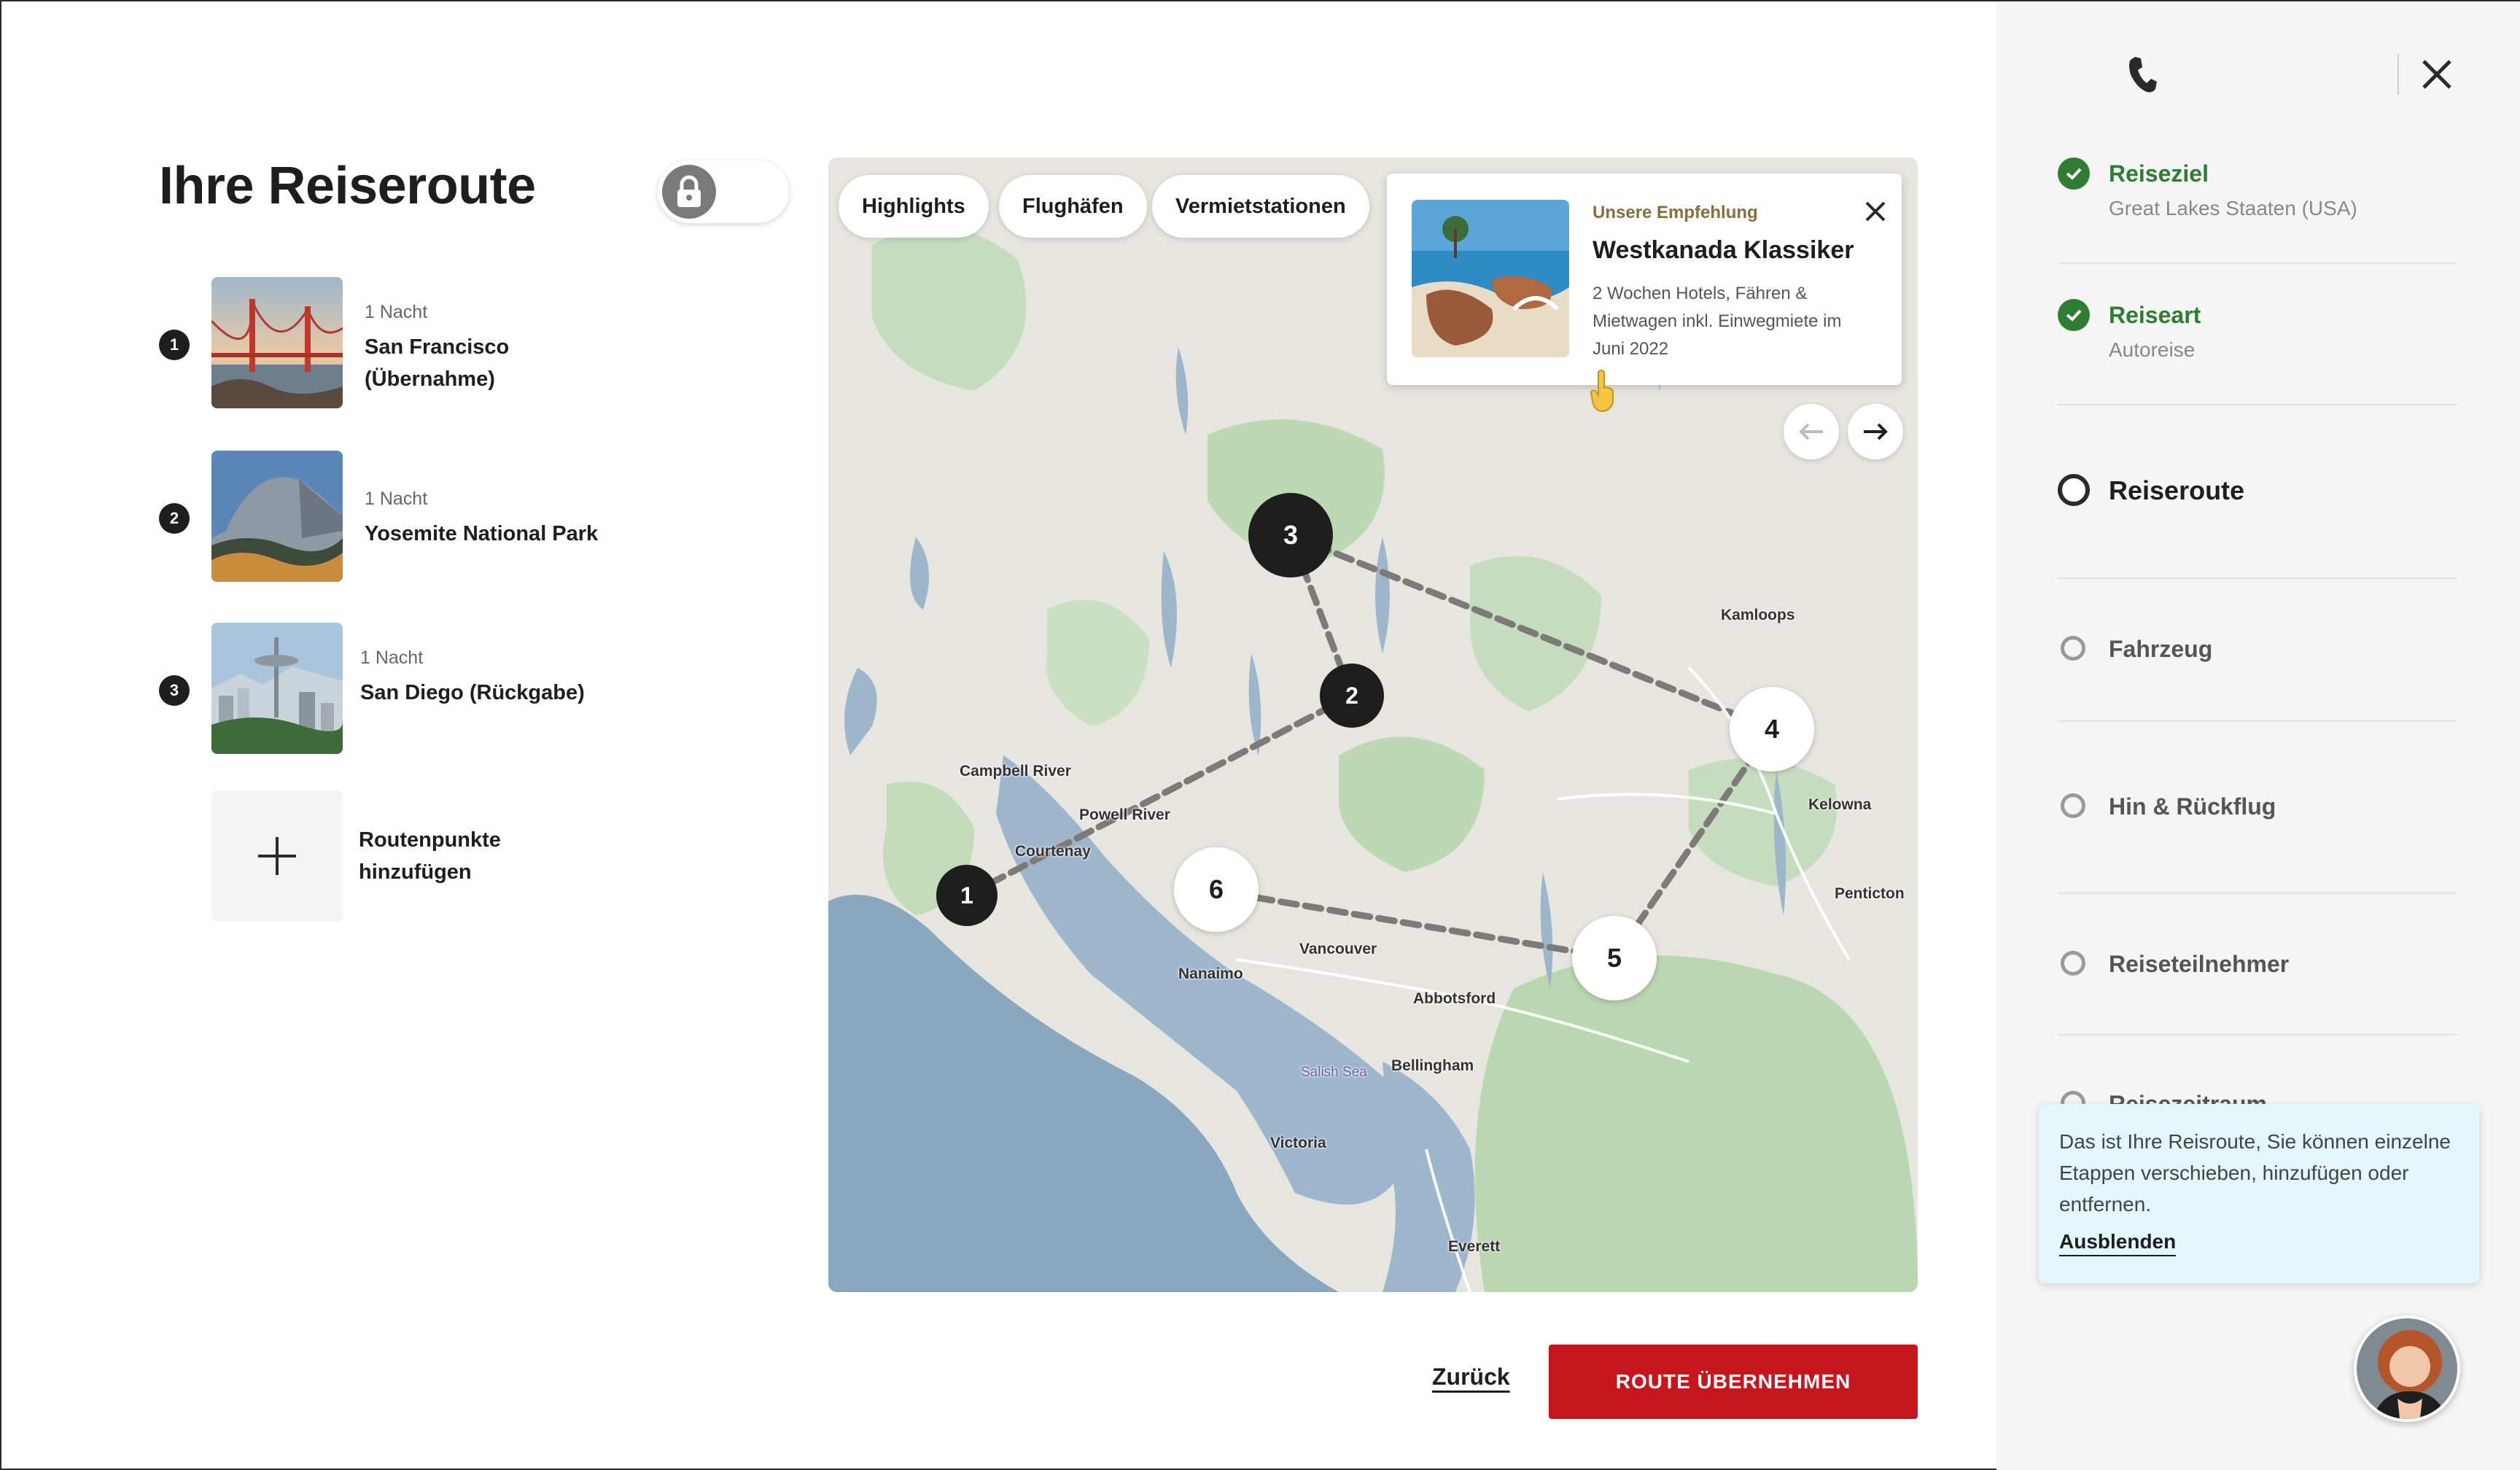 This screenshot has height=1470, width=2520. Describe the element at coordinates (689, 192) in the screenshot. I see `lock-icon` at that location.